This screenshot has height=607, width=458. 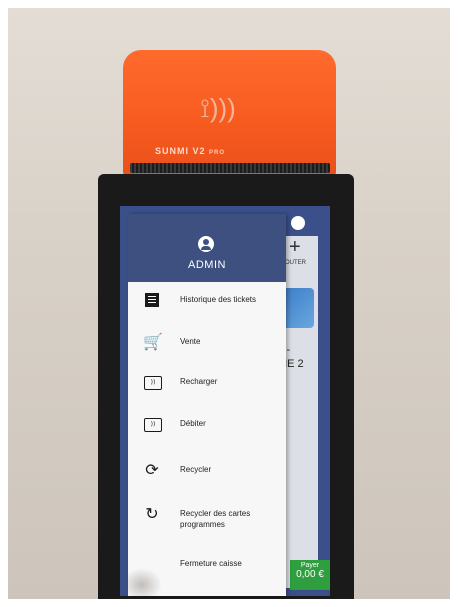 I want to click on pay-button-total: 0,00 €, so click(x=310, y=574).